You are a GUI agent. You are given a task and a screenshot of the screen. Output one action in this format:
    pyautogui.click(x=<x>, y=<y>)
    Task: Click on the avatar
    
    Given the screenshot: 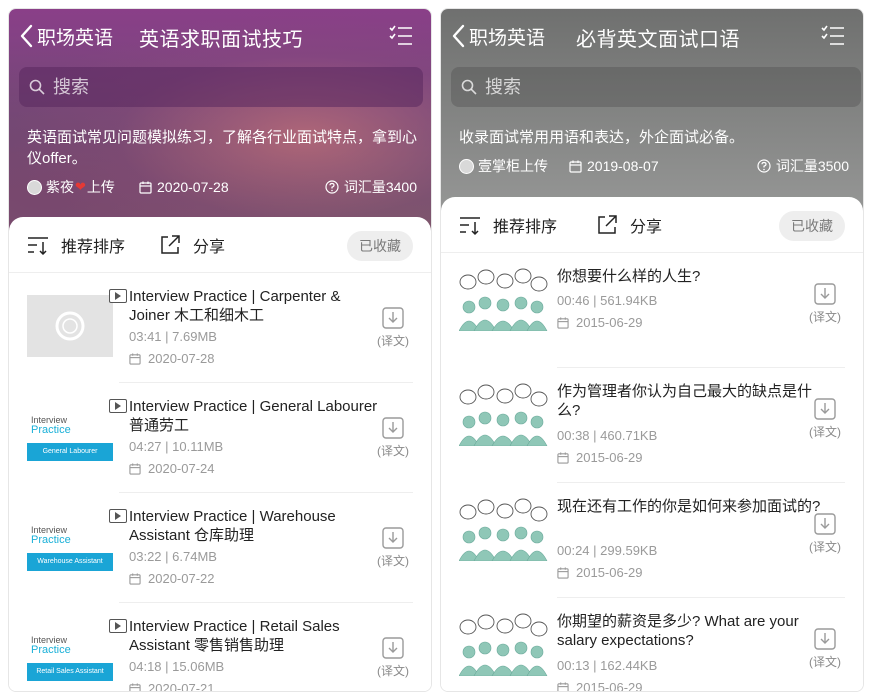 What is the action you would take?
    pyautogui.click(x=34, y=187)
    